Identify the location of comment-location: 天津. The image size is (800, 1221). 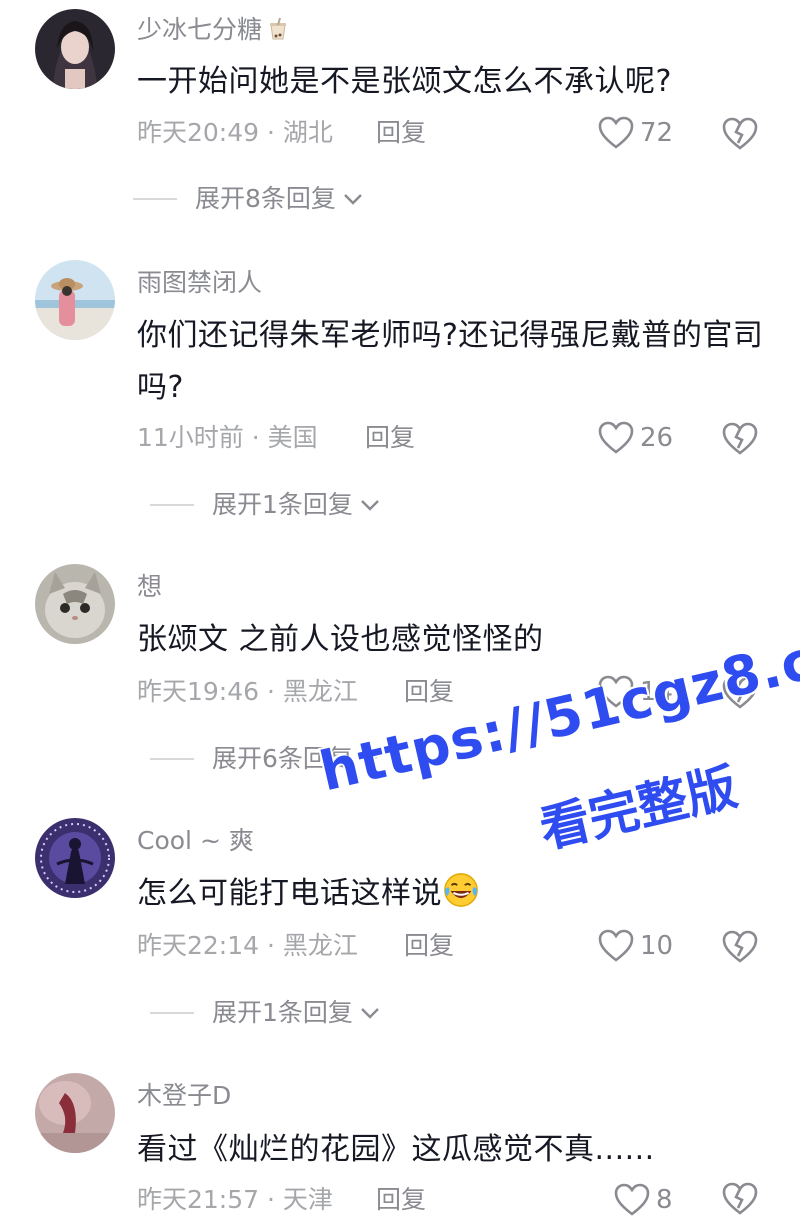
(307, 1199).